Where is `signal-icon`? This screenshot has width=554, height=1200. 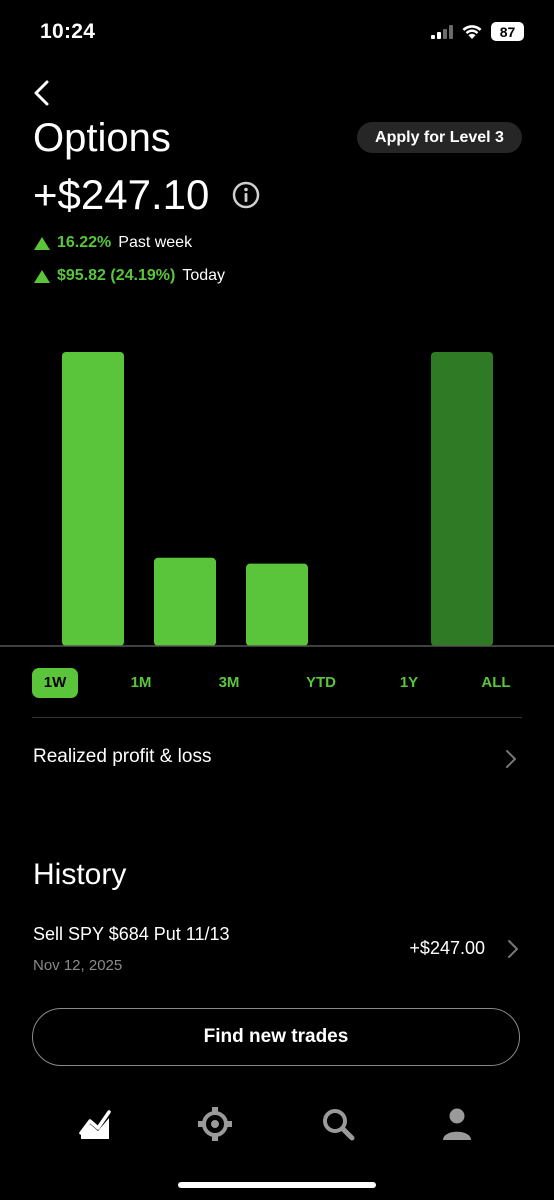
signal-icon is located at coordinates (442, 31).